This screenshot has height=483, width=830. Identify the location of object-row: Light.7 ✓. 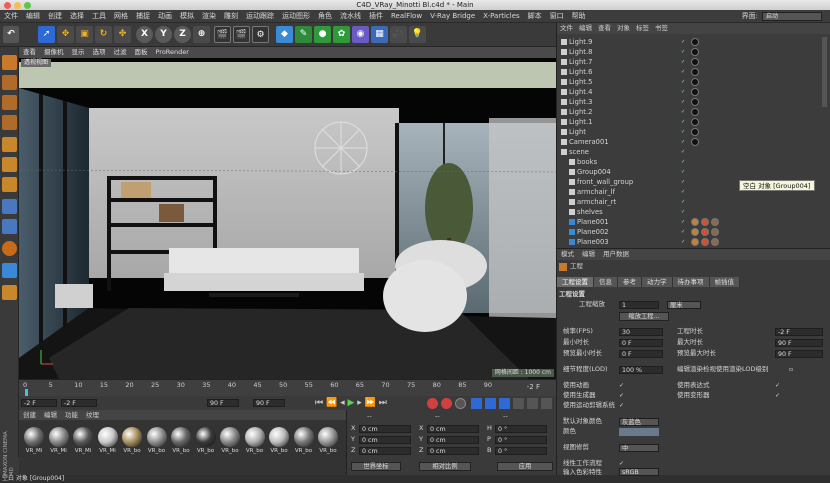
(693, 62).